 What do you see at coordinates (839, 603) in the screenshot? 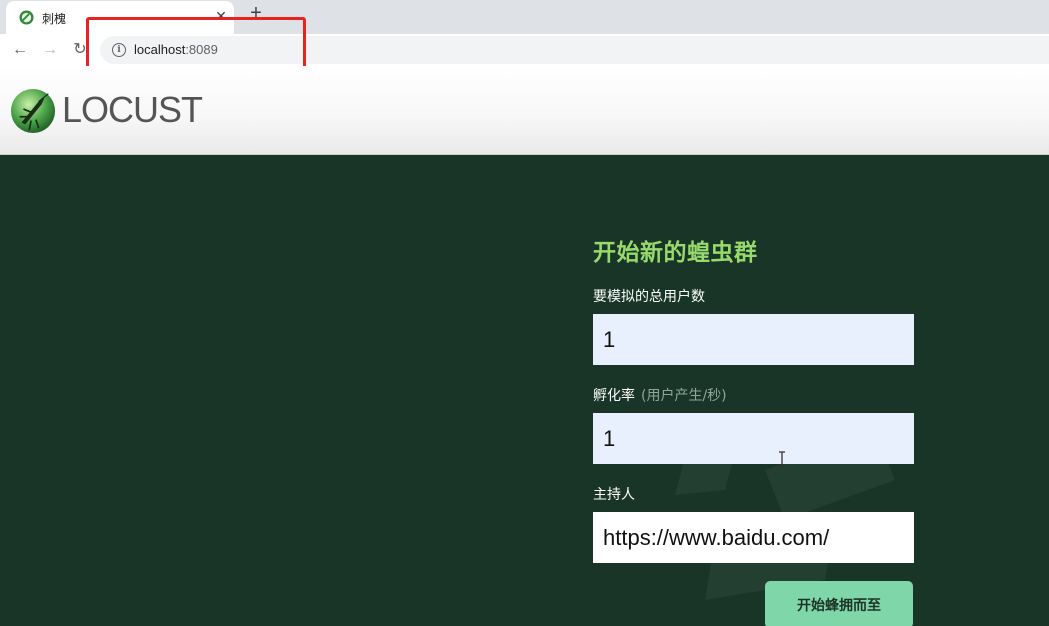
I see `start-swarming-button: 开始蜂拥而至` at bounding box center [839, 603].